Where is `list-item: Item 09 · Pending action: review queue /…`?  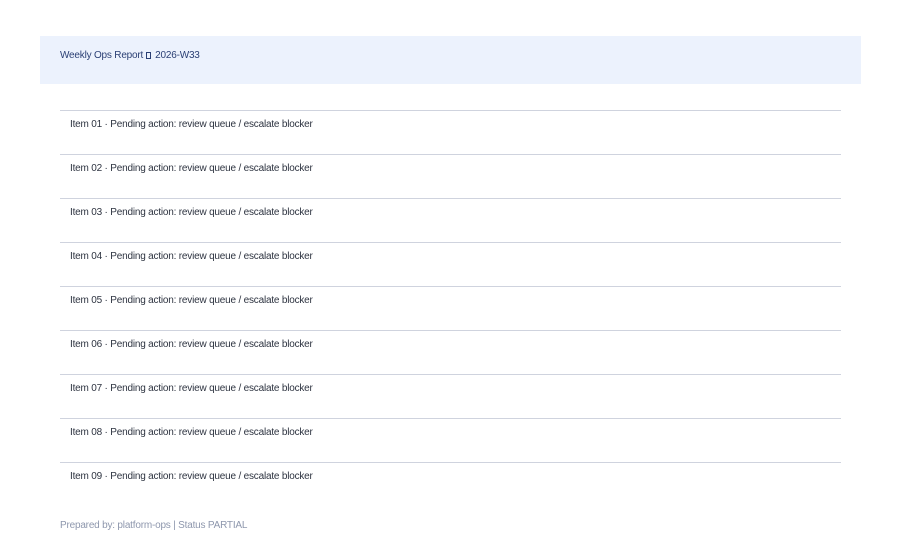
list-item: Item 09 · Pending action: review queue /… is located at coordinates (450, 484).